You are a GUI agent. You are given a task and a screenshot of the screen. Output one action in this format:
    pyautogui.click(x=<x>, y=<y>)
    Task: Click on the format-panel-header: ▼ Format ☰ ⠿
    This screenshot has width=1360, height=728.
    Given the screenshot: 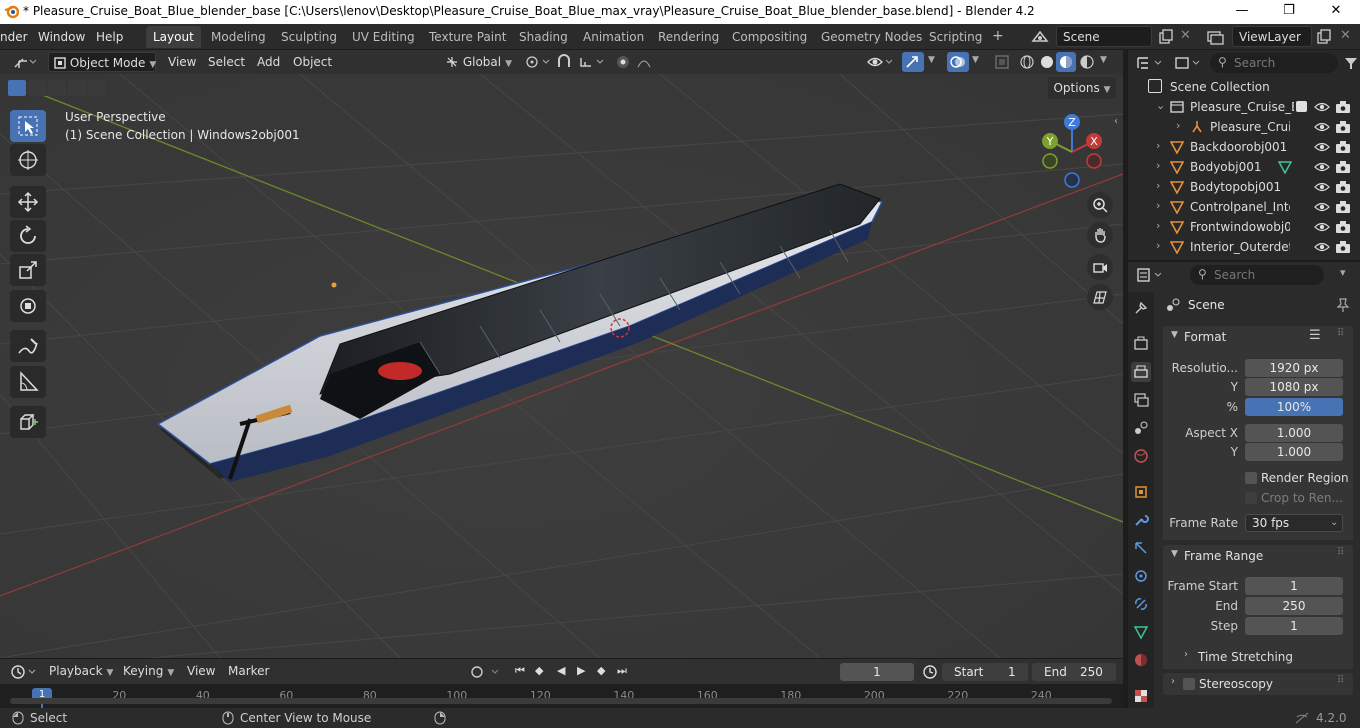 What is the action you would take?
    pyautogui.click(x=1258, y=337)
    